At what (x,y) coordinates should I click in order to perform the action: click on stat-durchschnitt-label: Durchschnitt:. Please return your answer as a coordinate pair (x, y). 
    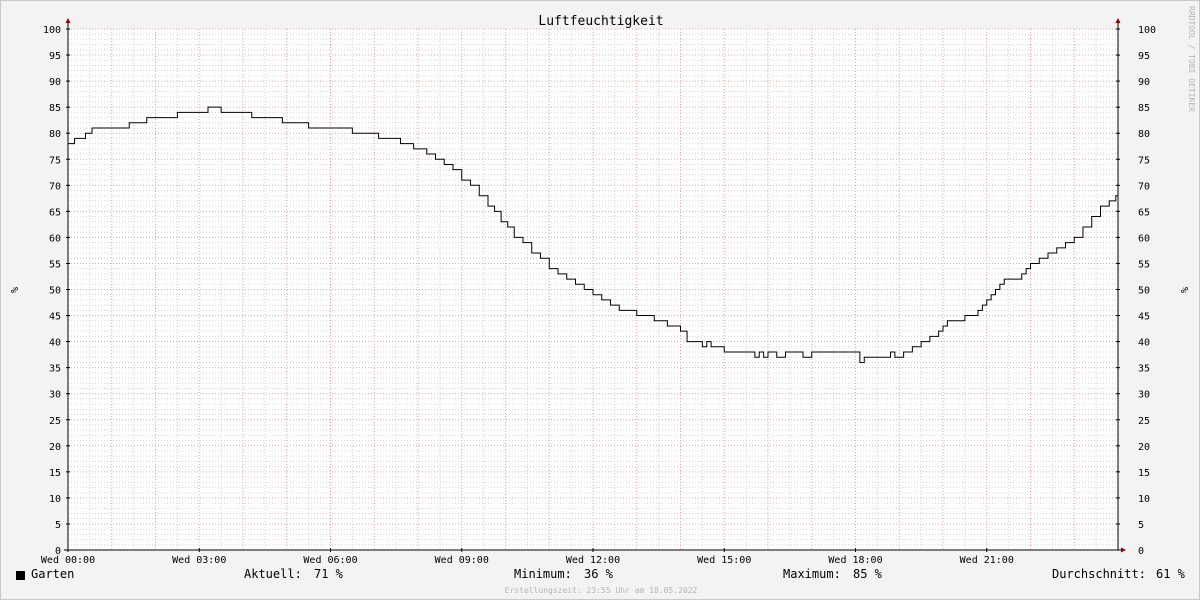
    Looking at the image, I should click on (1099, 574).